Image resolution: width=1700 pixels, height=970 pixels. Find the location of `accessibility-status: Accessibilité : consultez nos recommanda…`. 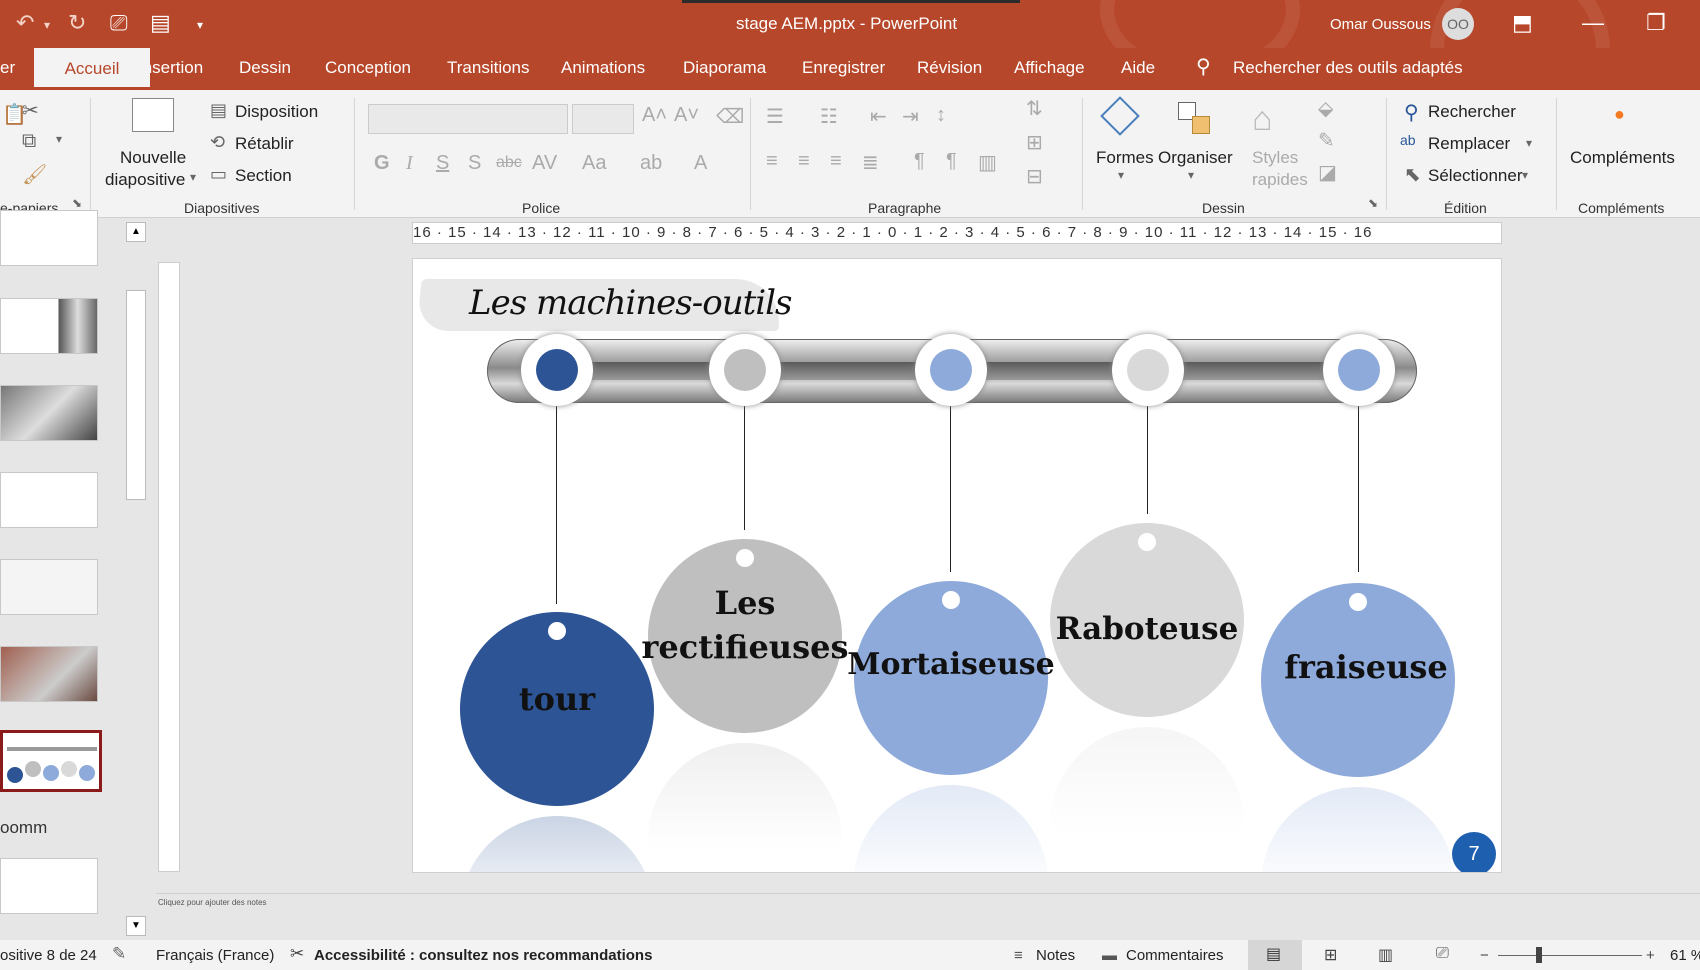

accessibility-status: Accessibilité : consultez nos recommanda… is located at coordinates (483, 955).